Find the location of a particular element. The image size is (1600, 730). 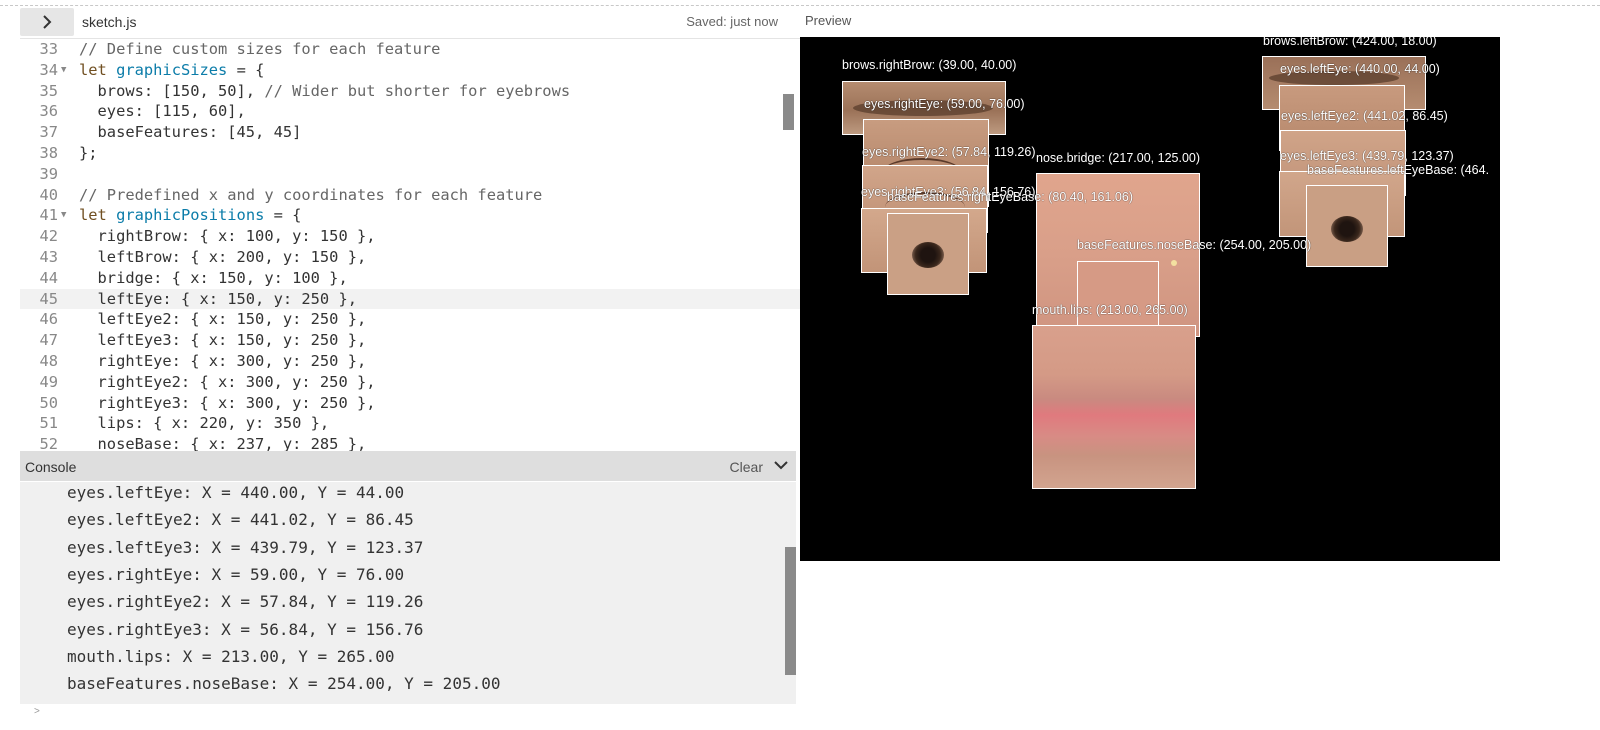

nose-piercing is located at coordinates (1174, 263).